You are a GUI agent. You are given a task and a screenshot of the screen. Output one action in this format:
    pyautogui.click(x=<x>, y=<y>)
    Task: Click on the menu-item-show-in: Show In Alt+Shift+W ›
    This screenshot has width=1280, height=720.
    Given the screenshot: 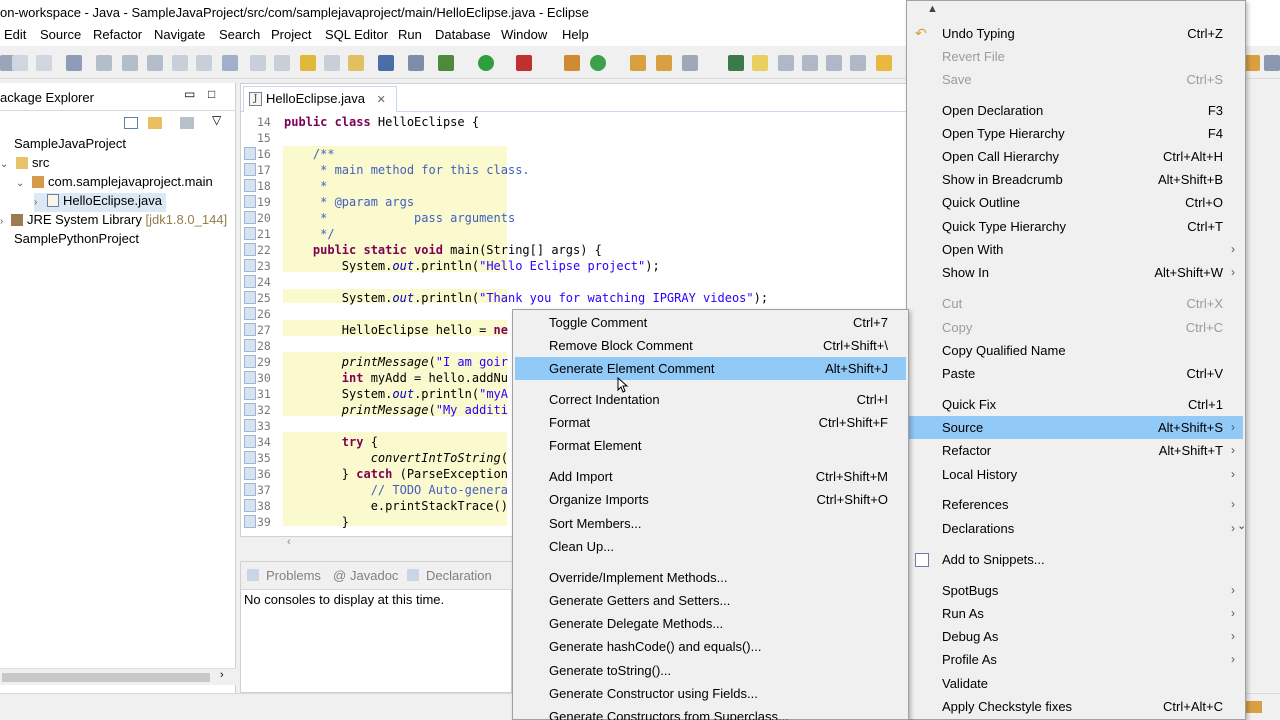 What is the action you would take?
    pyautogui.click(x=1076, y=272)
    